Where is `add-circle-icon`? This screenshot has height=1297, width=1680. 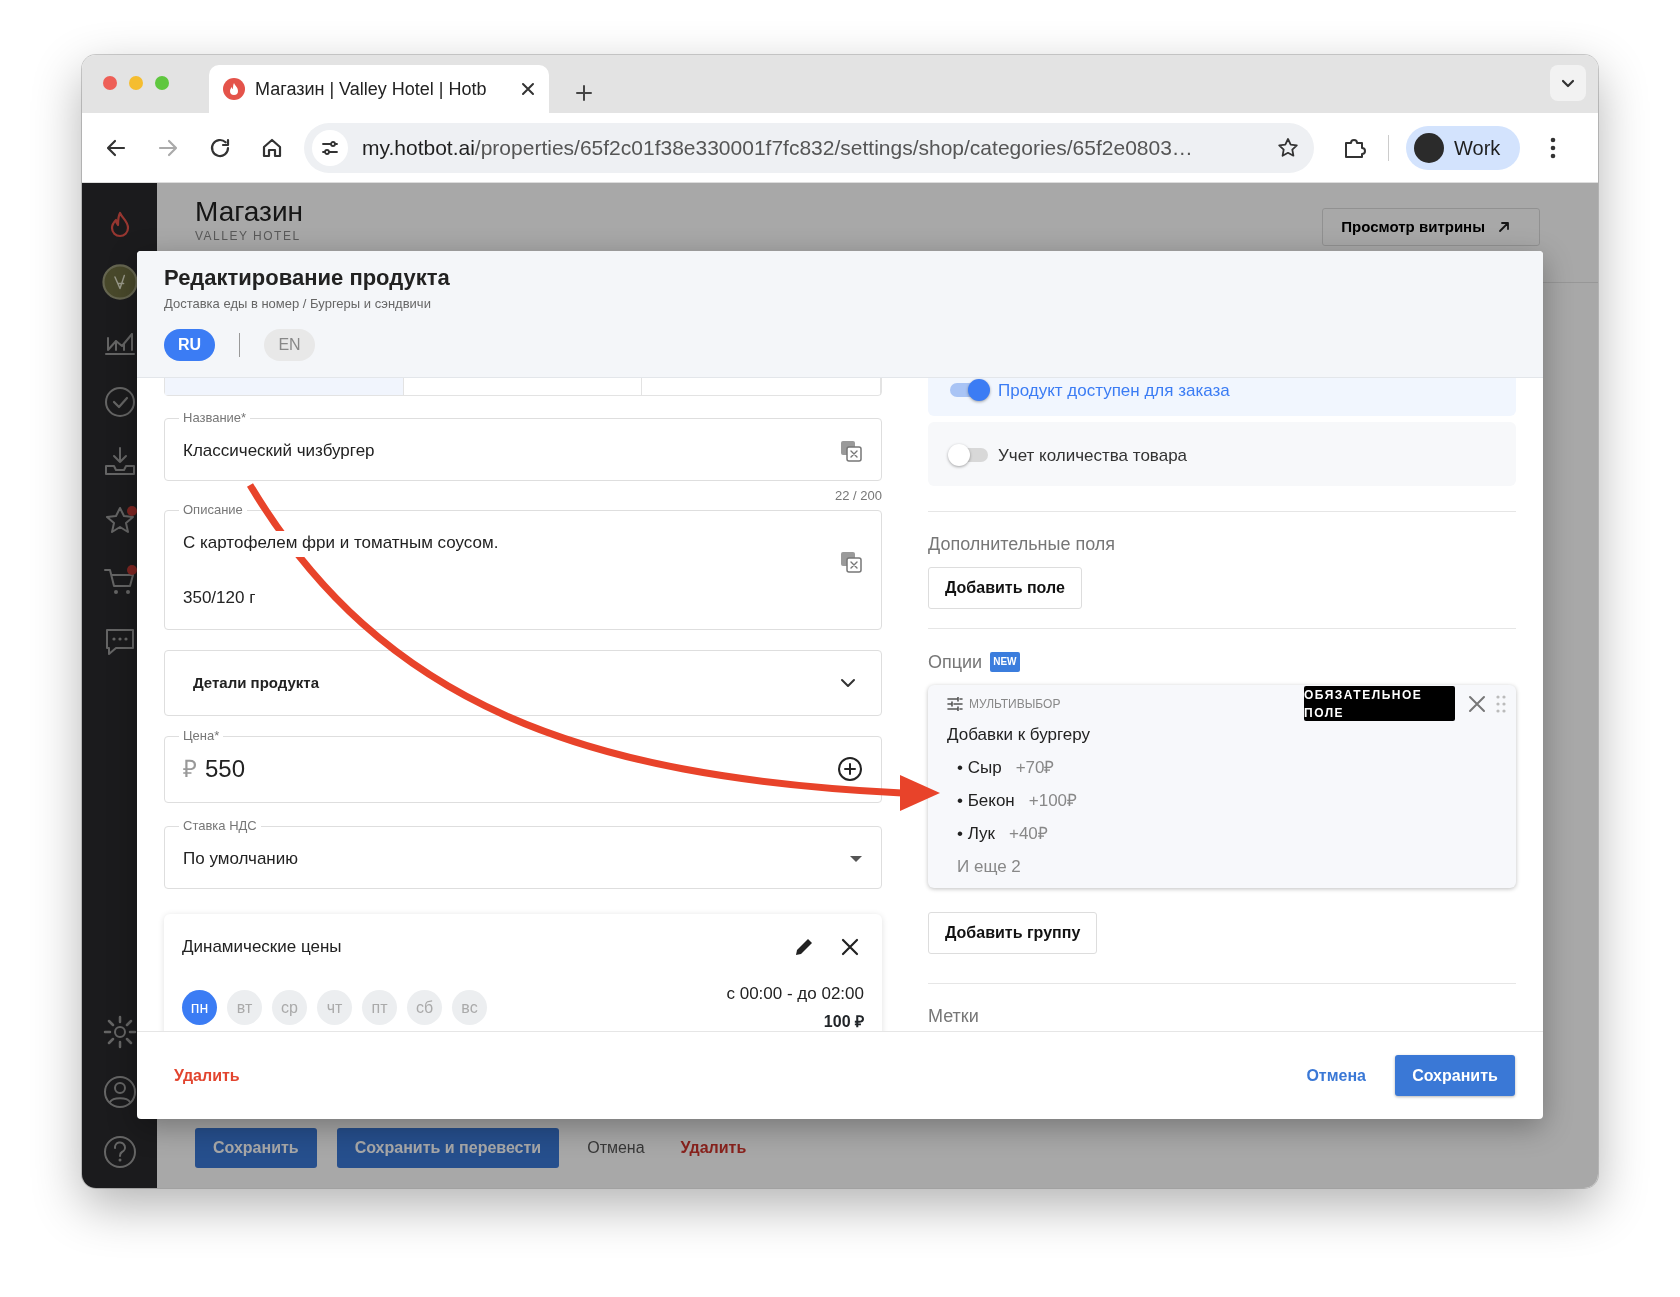
add-circle-icon is located at coordinates (850, 769).